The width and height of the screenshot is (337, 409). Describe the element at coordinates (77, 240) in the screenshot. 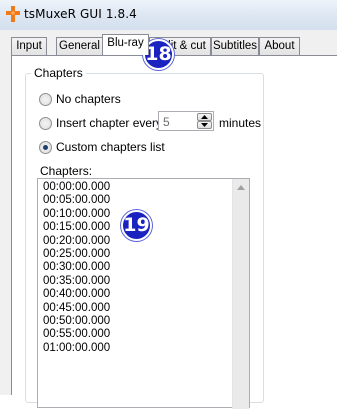

I see `chapter-line: 00:20:00.000` at that location.